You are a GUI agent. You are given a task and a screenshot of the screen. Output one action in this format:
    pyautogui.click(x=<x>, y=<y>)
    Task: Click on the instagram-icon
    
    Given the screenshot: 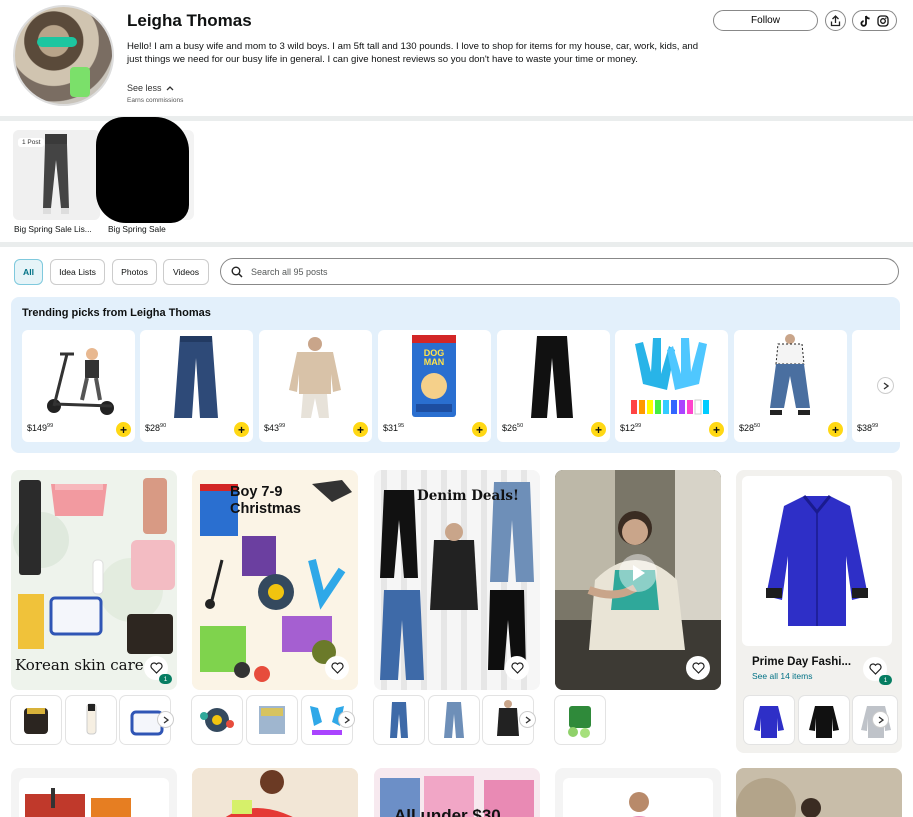 What is the action you would take?
    pyautogui.click(x=883, y=20)
    